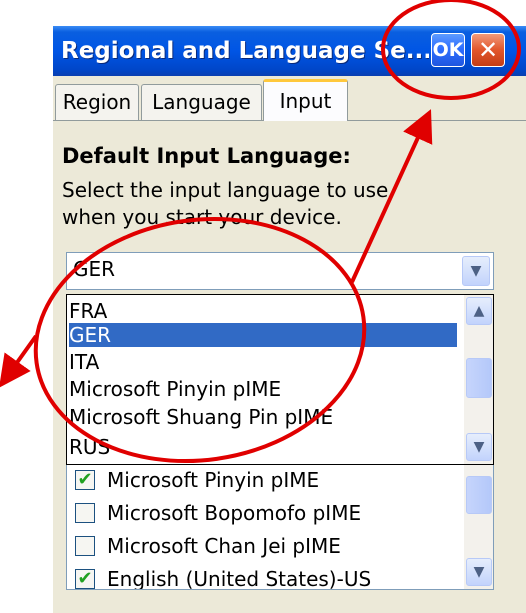 The image size is (526, 613). I want to click on default-input-language-combo: GER ▼, so click(280, 271).